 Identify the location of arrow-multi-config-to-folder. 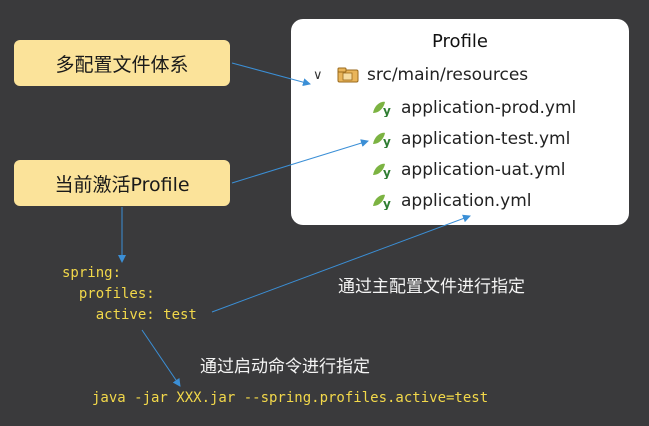
(271, 74).